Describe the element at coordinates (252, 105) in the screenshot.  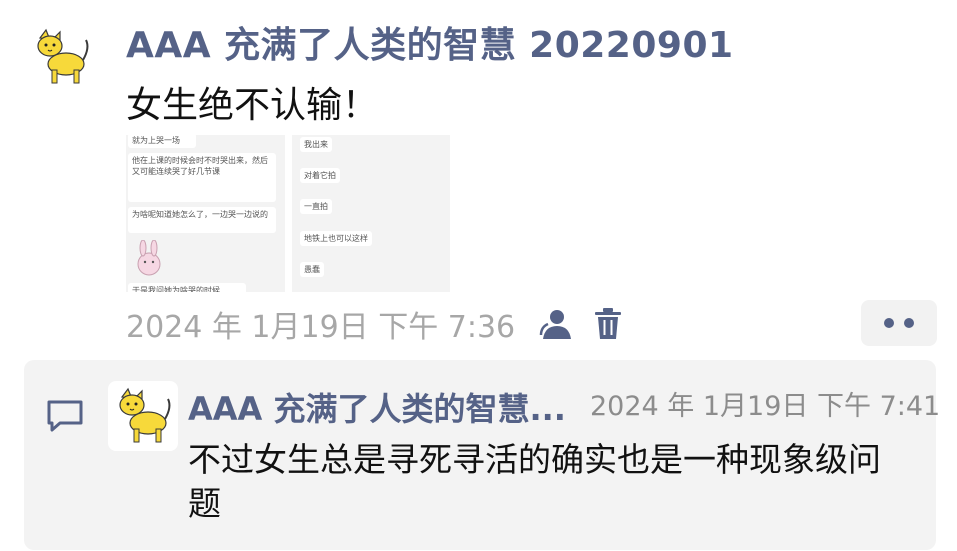
I see `post-text: 女生绝不认输！` at that location.